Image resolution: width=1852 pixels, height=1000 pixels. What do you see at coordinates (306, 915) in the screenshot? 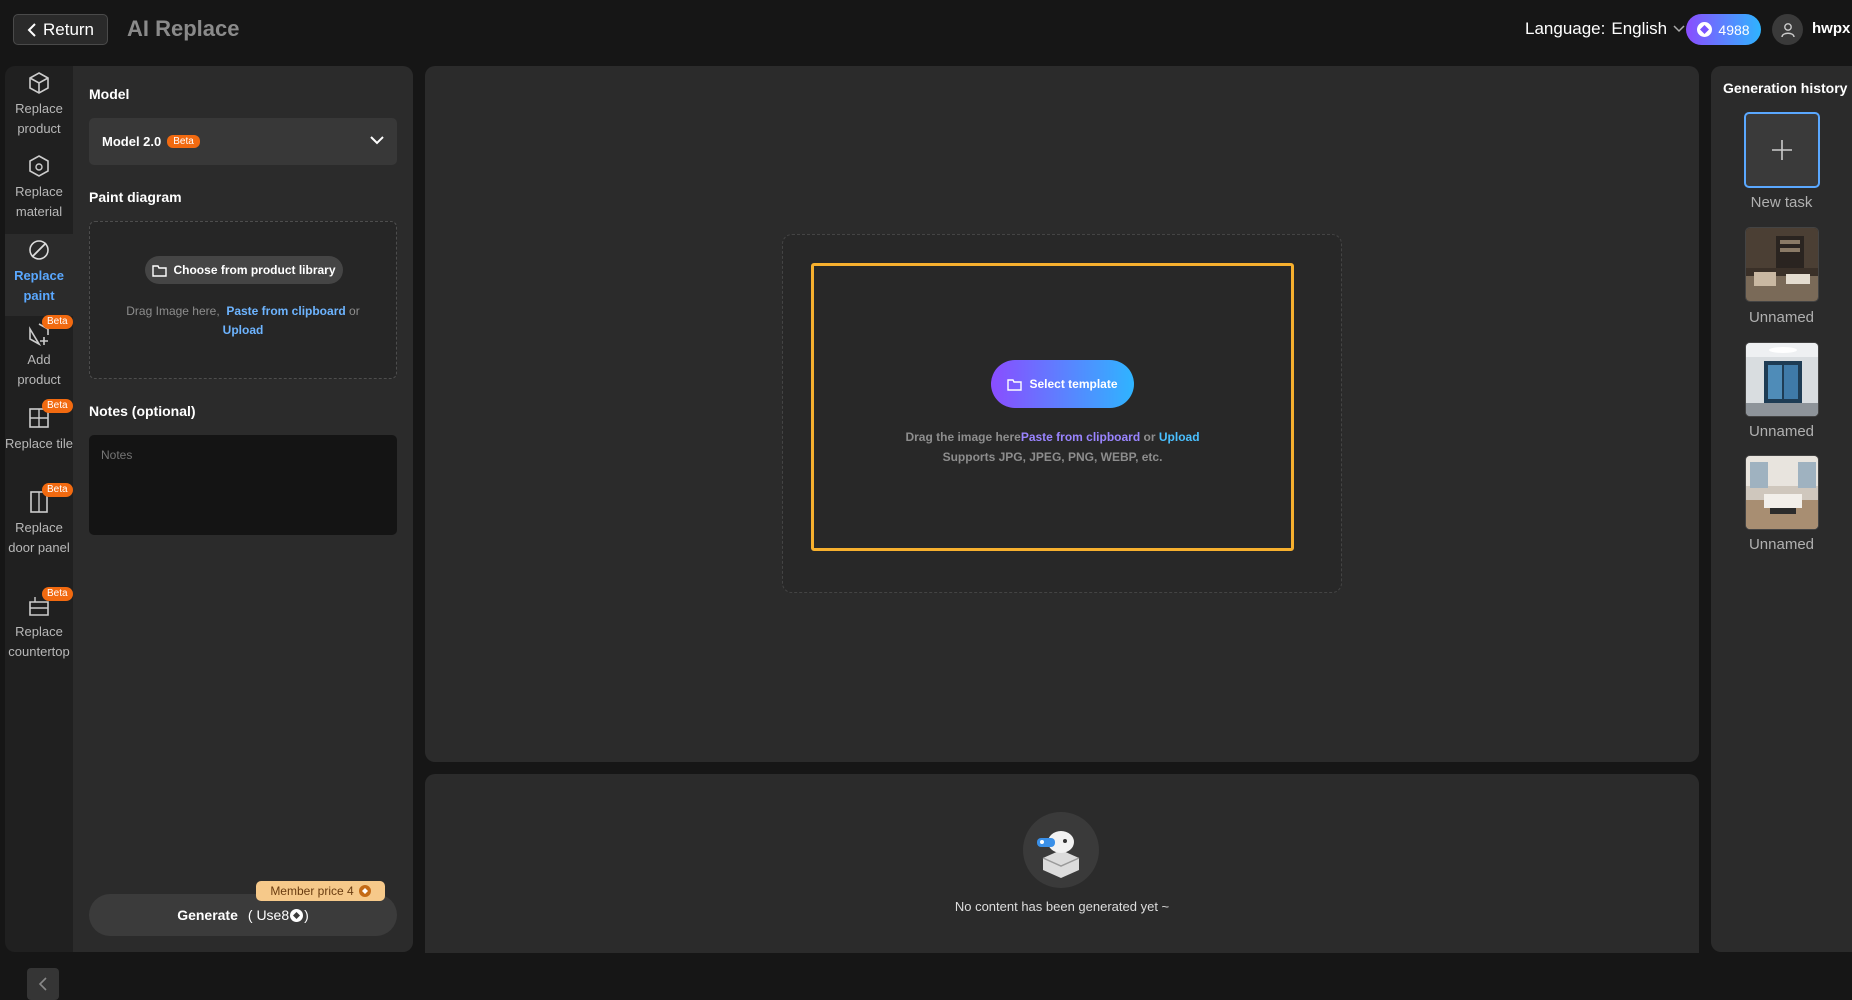
I see `generate-close: )` at bounding box center [306, 915].